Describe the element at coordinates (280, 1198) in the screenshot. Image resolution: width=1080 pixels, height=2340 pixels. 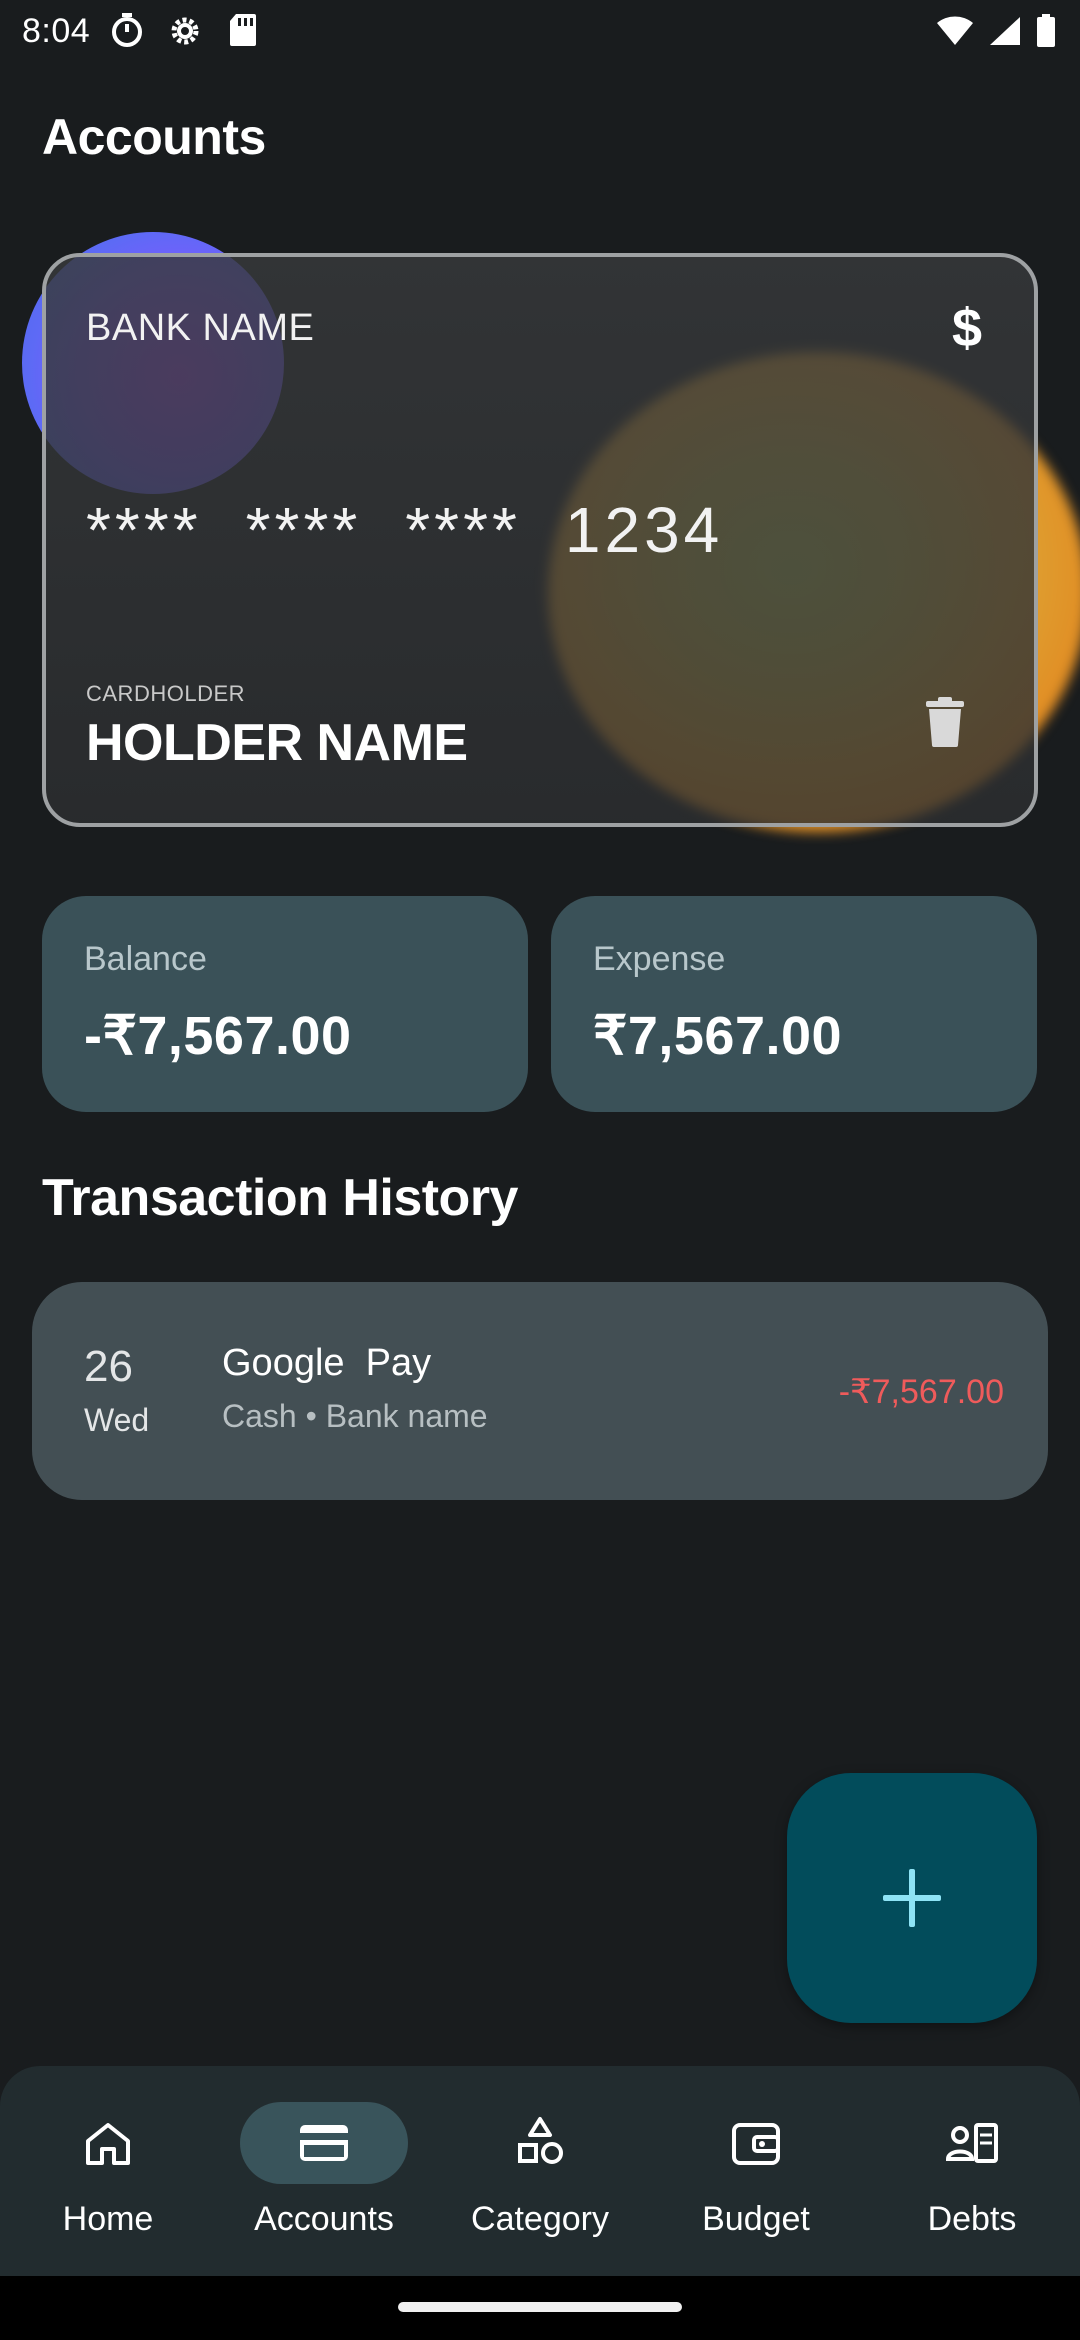
I see `transaction-history-title: Transaction History` at that location.